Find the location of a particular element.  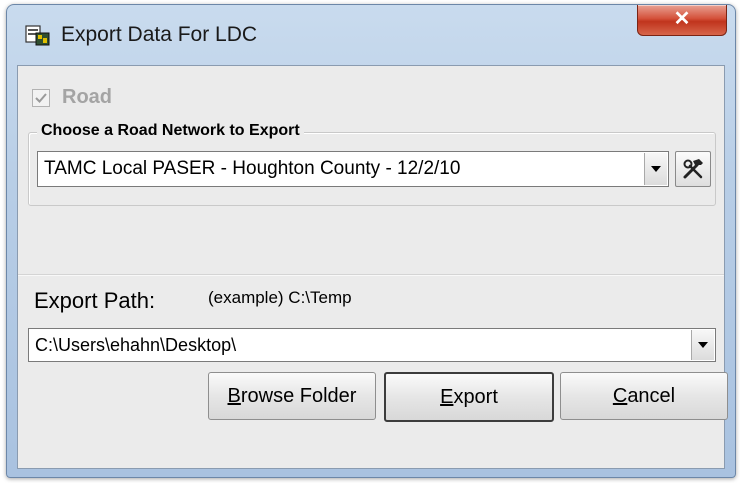

browse-folder-button: Browse Folder is located at coordinates (292, 396).